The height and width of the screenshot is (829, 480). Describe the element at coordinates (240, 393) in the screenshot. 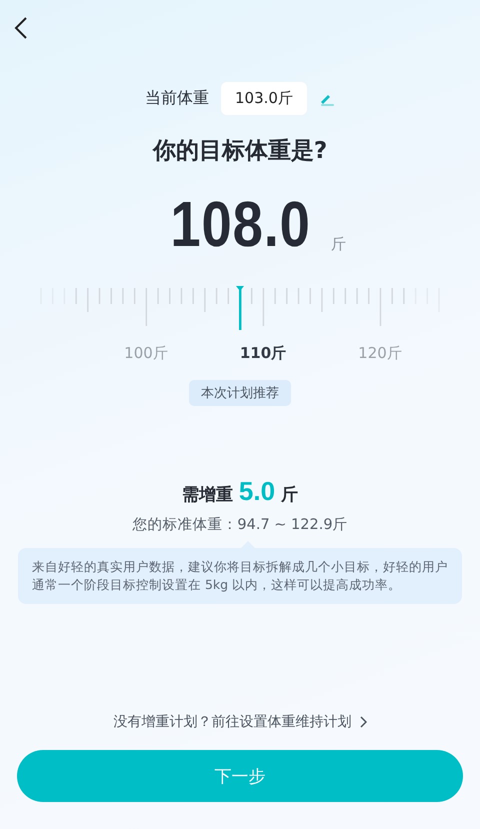

I see `recommend-tag: 本次计划推荐` at that location.